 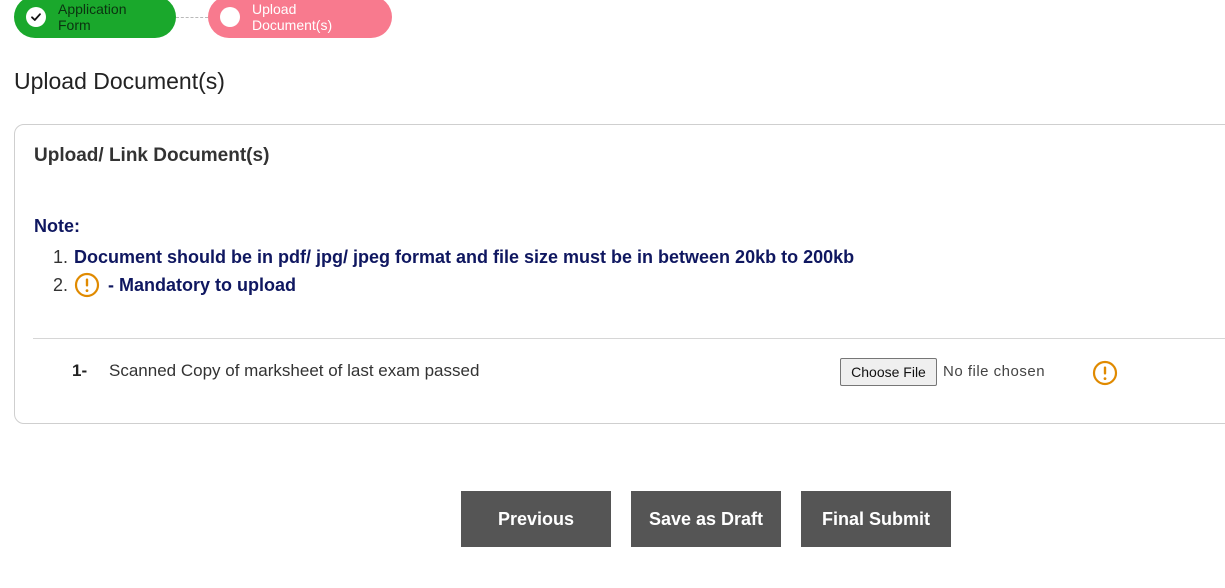 I want to click on divider, so click(x=629, y=338).